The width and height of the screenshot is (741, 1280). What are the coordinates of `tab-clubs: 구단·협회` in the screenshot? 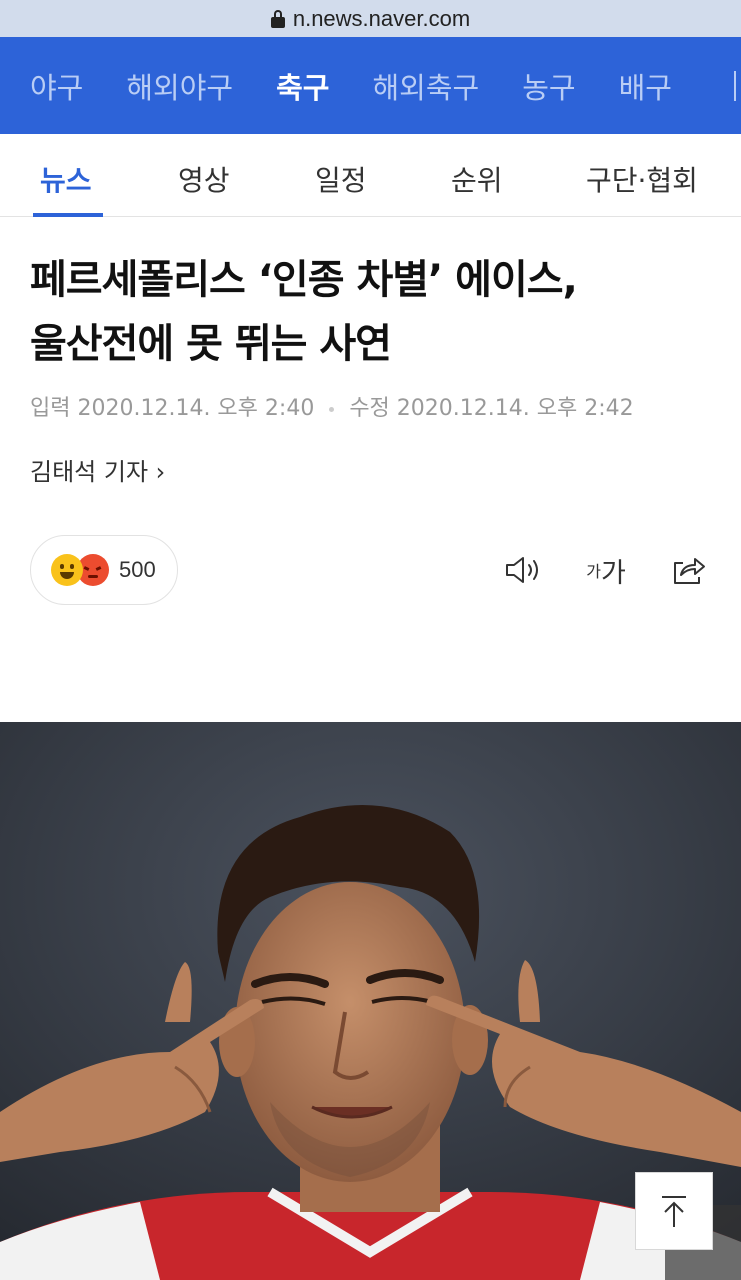 It's located at (642, 179).